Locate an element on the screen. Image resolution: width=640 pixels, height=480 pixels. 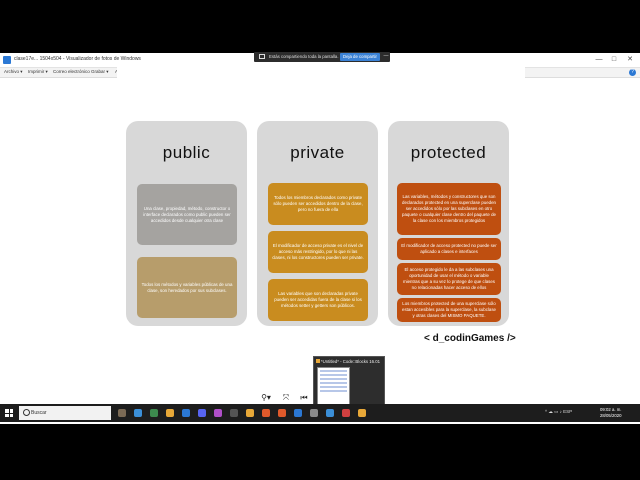
thumbnail-window-preview is located at coordinates (333, 387).